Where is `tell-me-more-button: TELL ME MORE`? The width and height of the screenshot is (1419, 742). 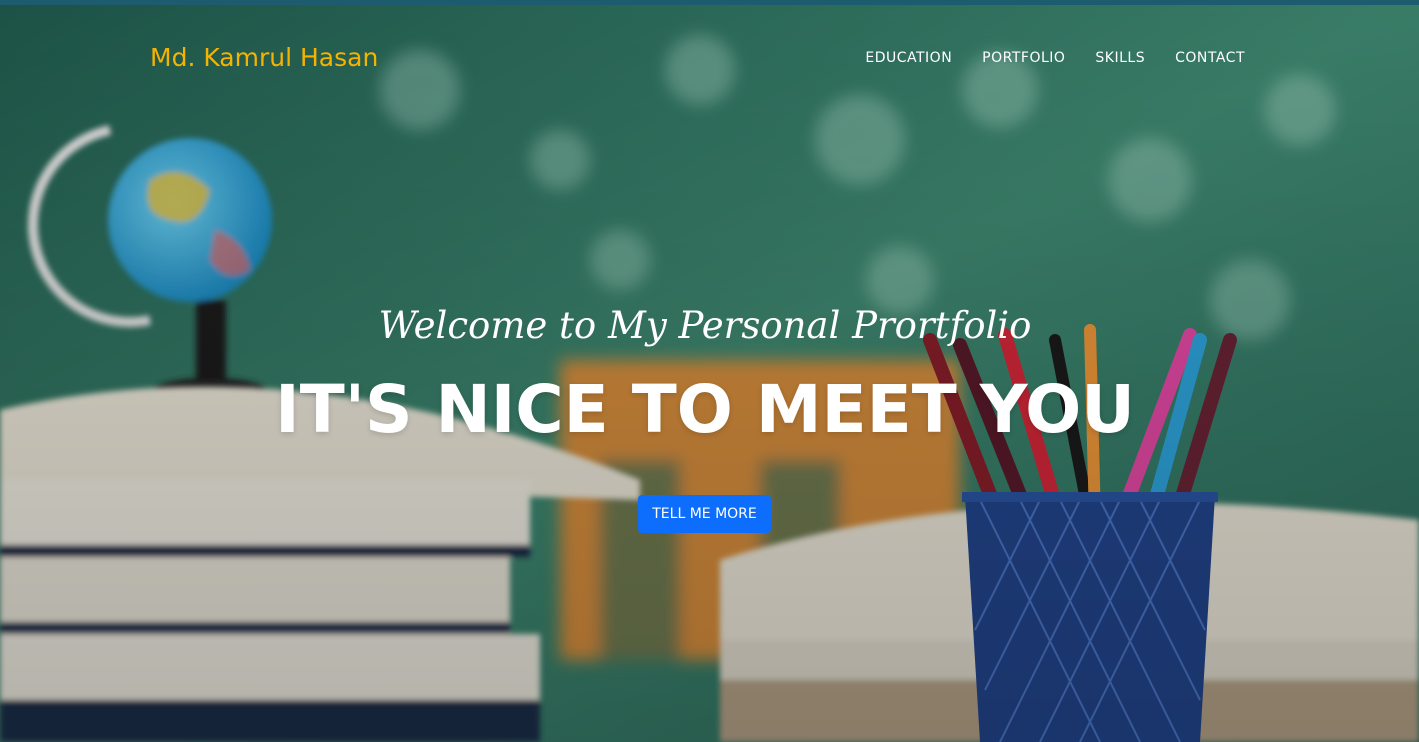 tell-me-more-button: TELL ME MORE is located at coordinates (704, 514).